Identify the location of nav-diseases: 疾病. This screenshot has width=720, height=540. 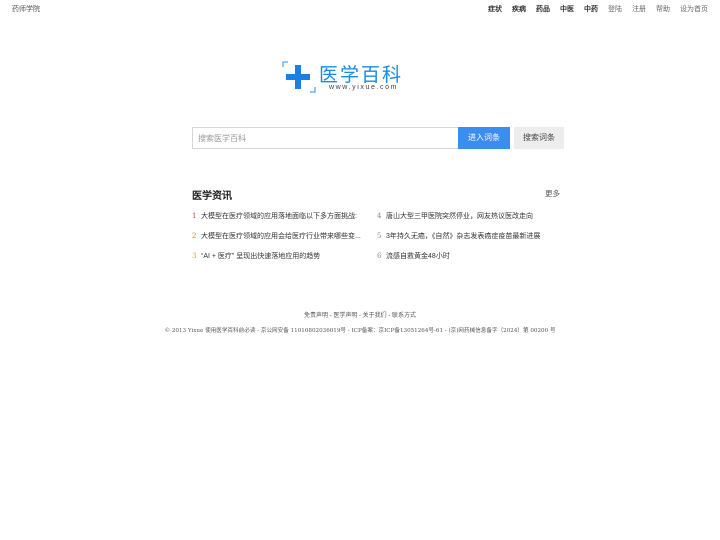
(519, 9).